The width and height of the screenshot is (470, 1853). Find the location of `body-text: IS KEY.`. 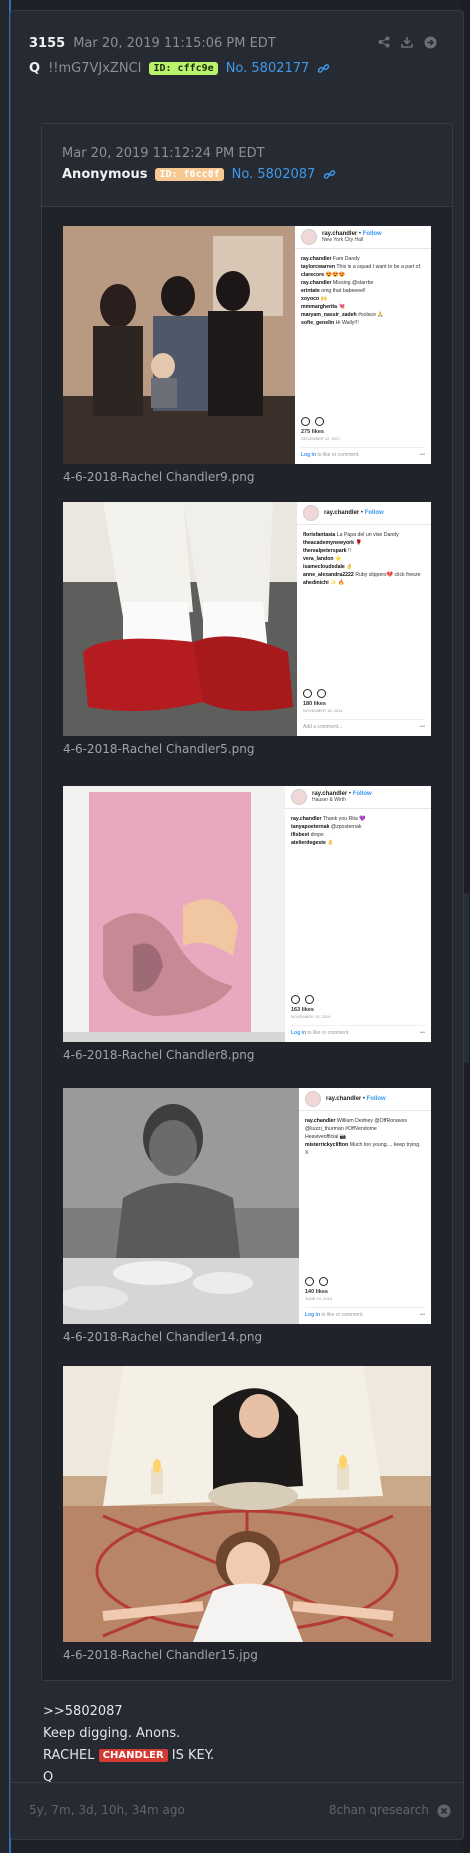

body-text: IS KEY. is located at coordinates (193, 1755).